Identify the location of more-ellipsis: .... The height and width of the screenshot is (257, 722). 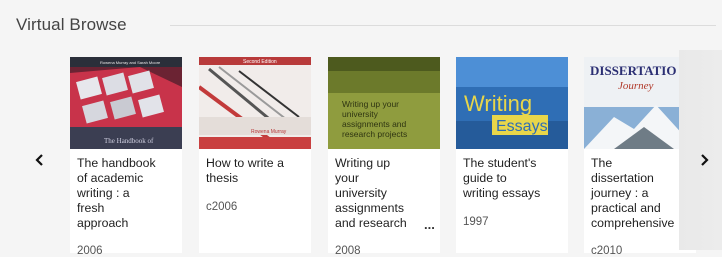
(429, 224).